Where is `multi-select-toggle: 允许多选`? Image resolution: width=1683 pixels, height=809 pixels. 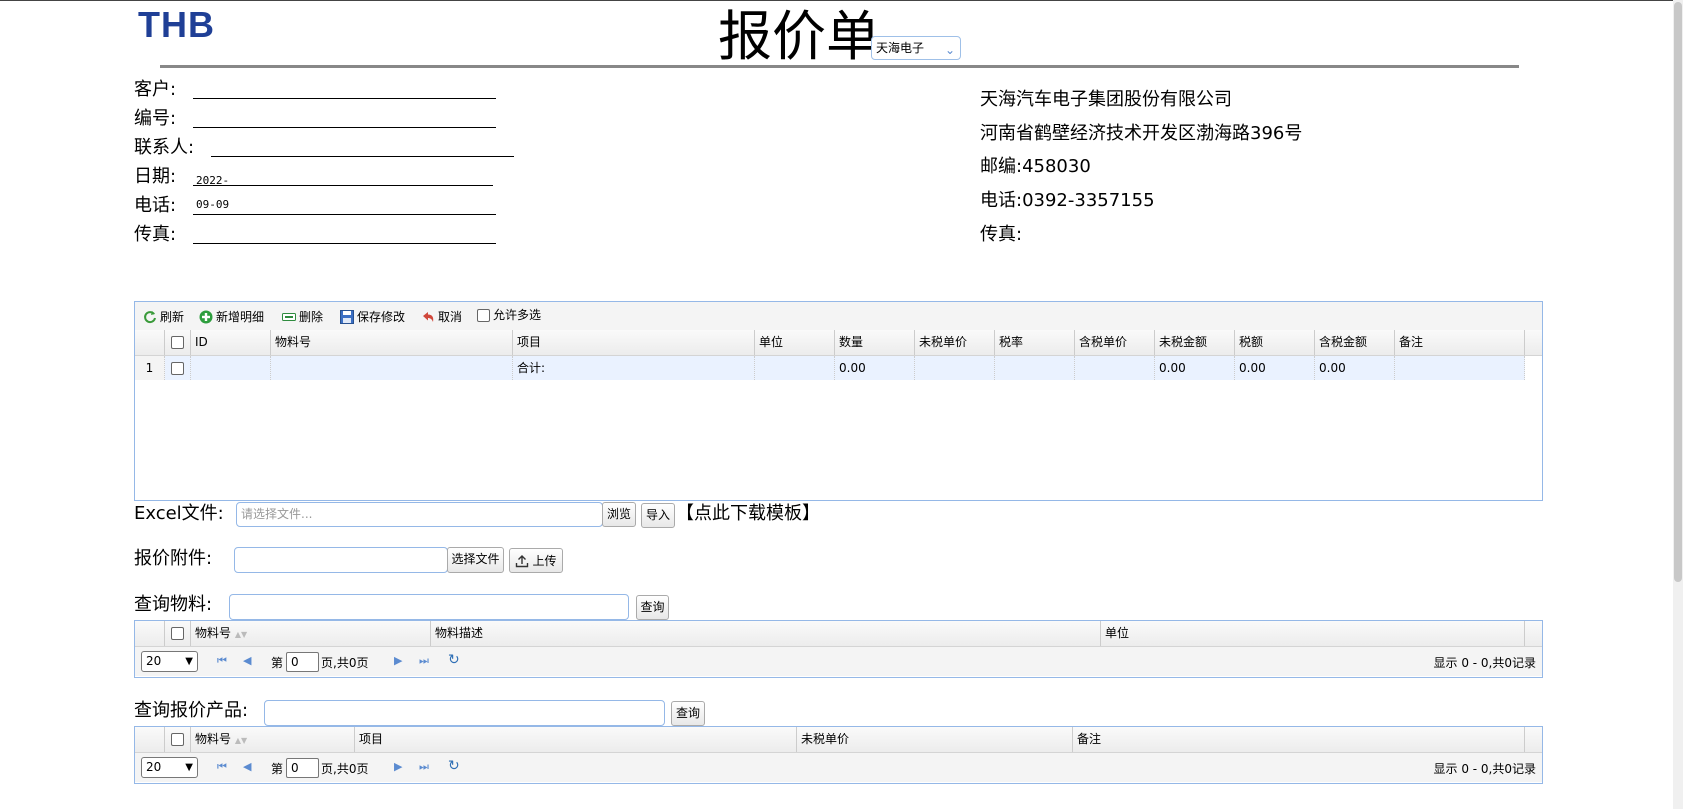
multi-select-toggle: 允许多选 is located at coordinates (509, 315).